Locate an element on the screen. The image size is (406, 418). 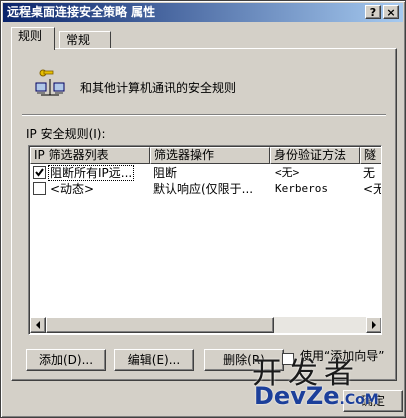
scroll-thumb is located at coordinates (160, 325).